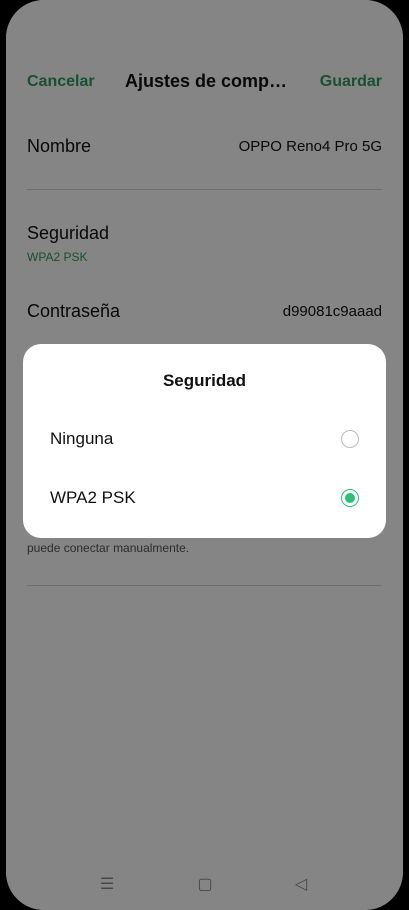 This screenshot has height=910, width=409. What do you see at coordinates (204, 499) in the screenshot?
I see `option-wpa2-psk: WPA2 PSK` at bounding box center [204, 499].